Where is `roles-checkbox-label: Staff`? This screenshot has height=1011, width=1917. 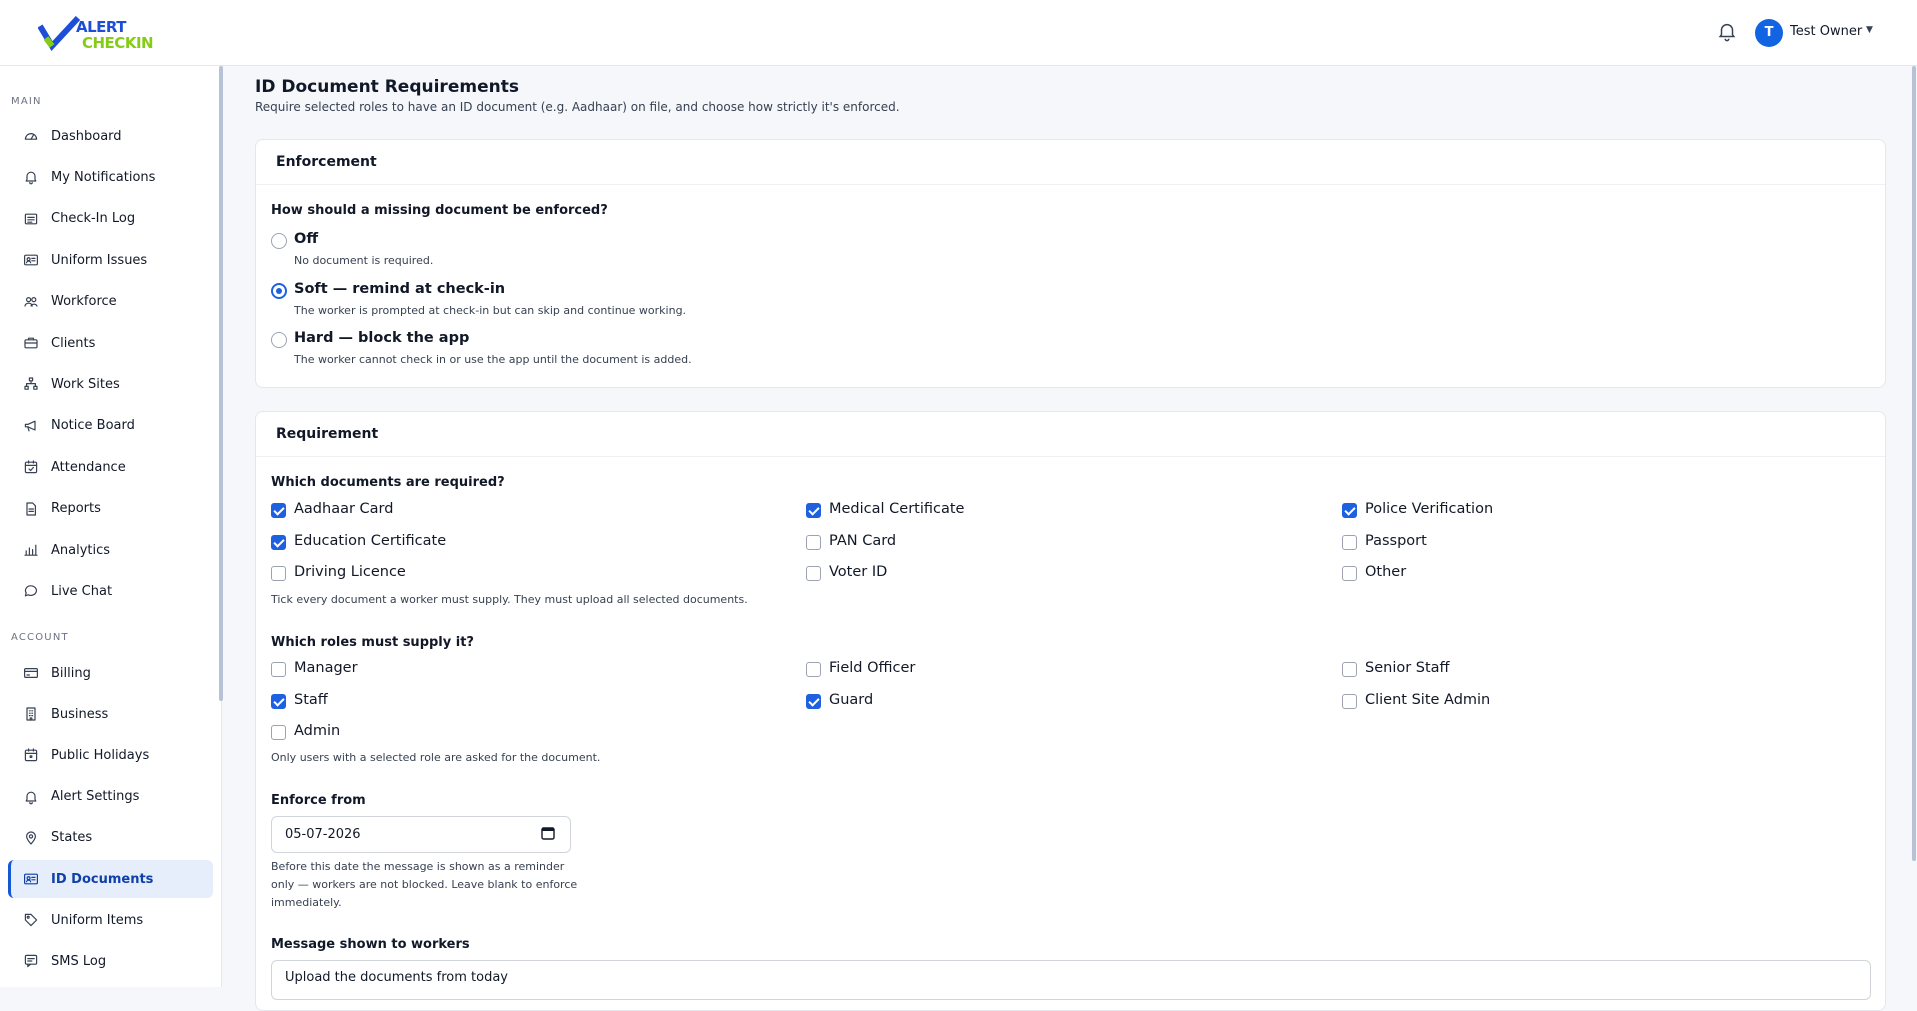 roles-checkbox-label: Staff is located at coordinates (311, 700).